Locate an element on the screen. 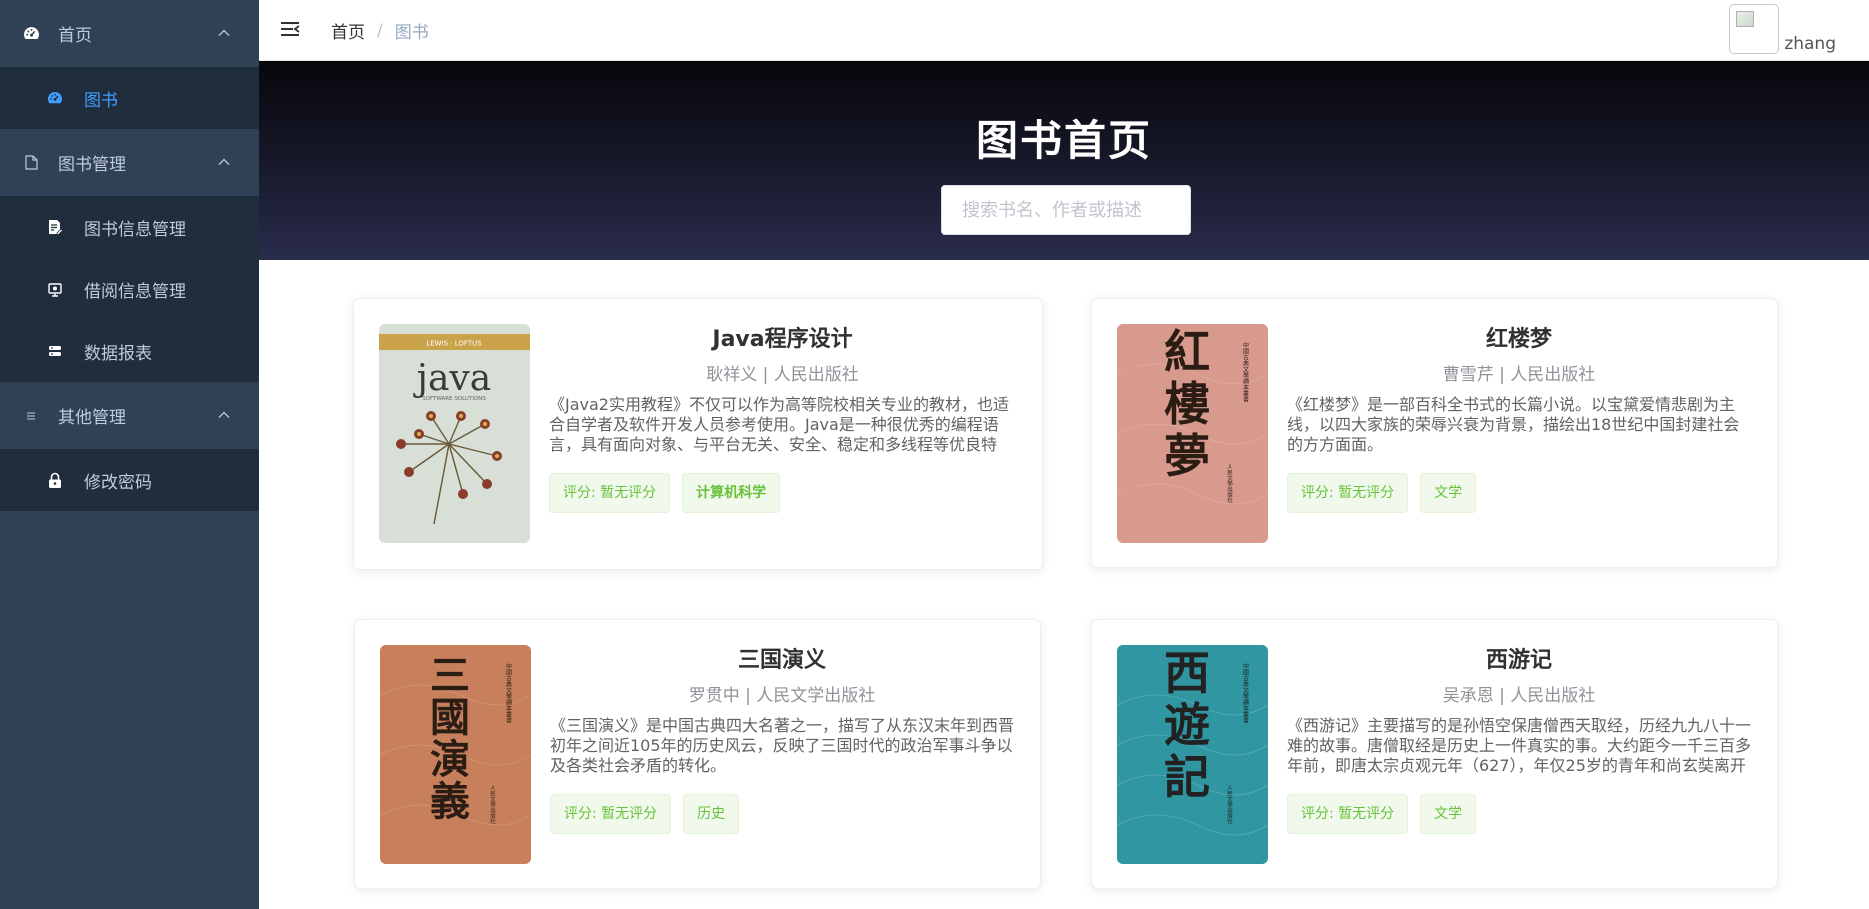  search-input is located at coordinates (1066, 210).